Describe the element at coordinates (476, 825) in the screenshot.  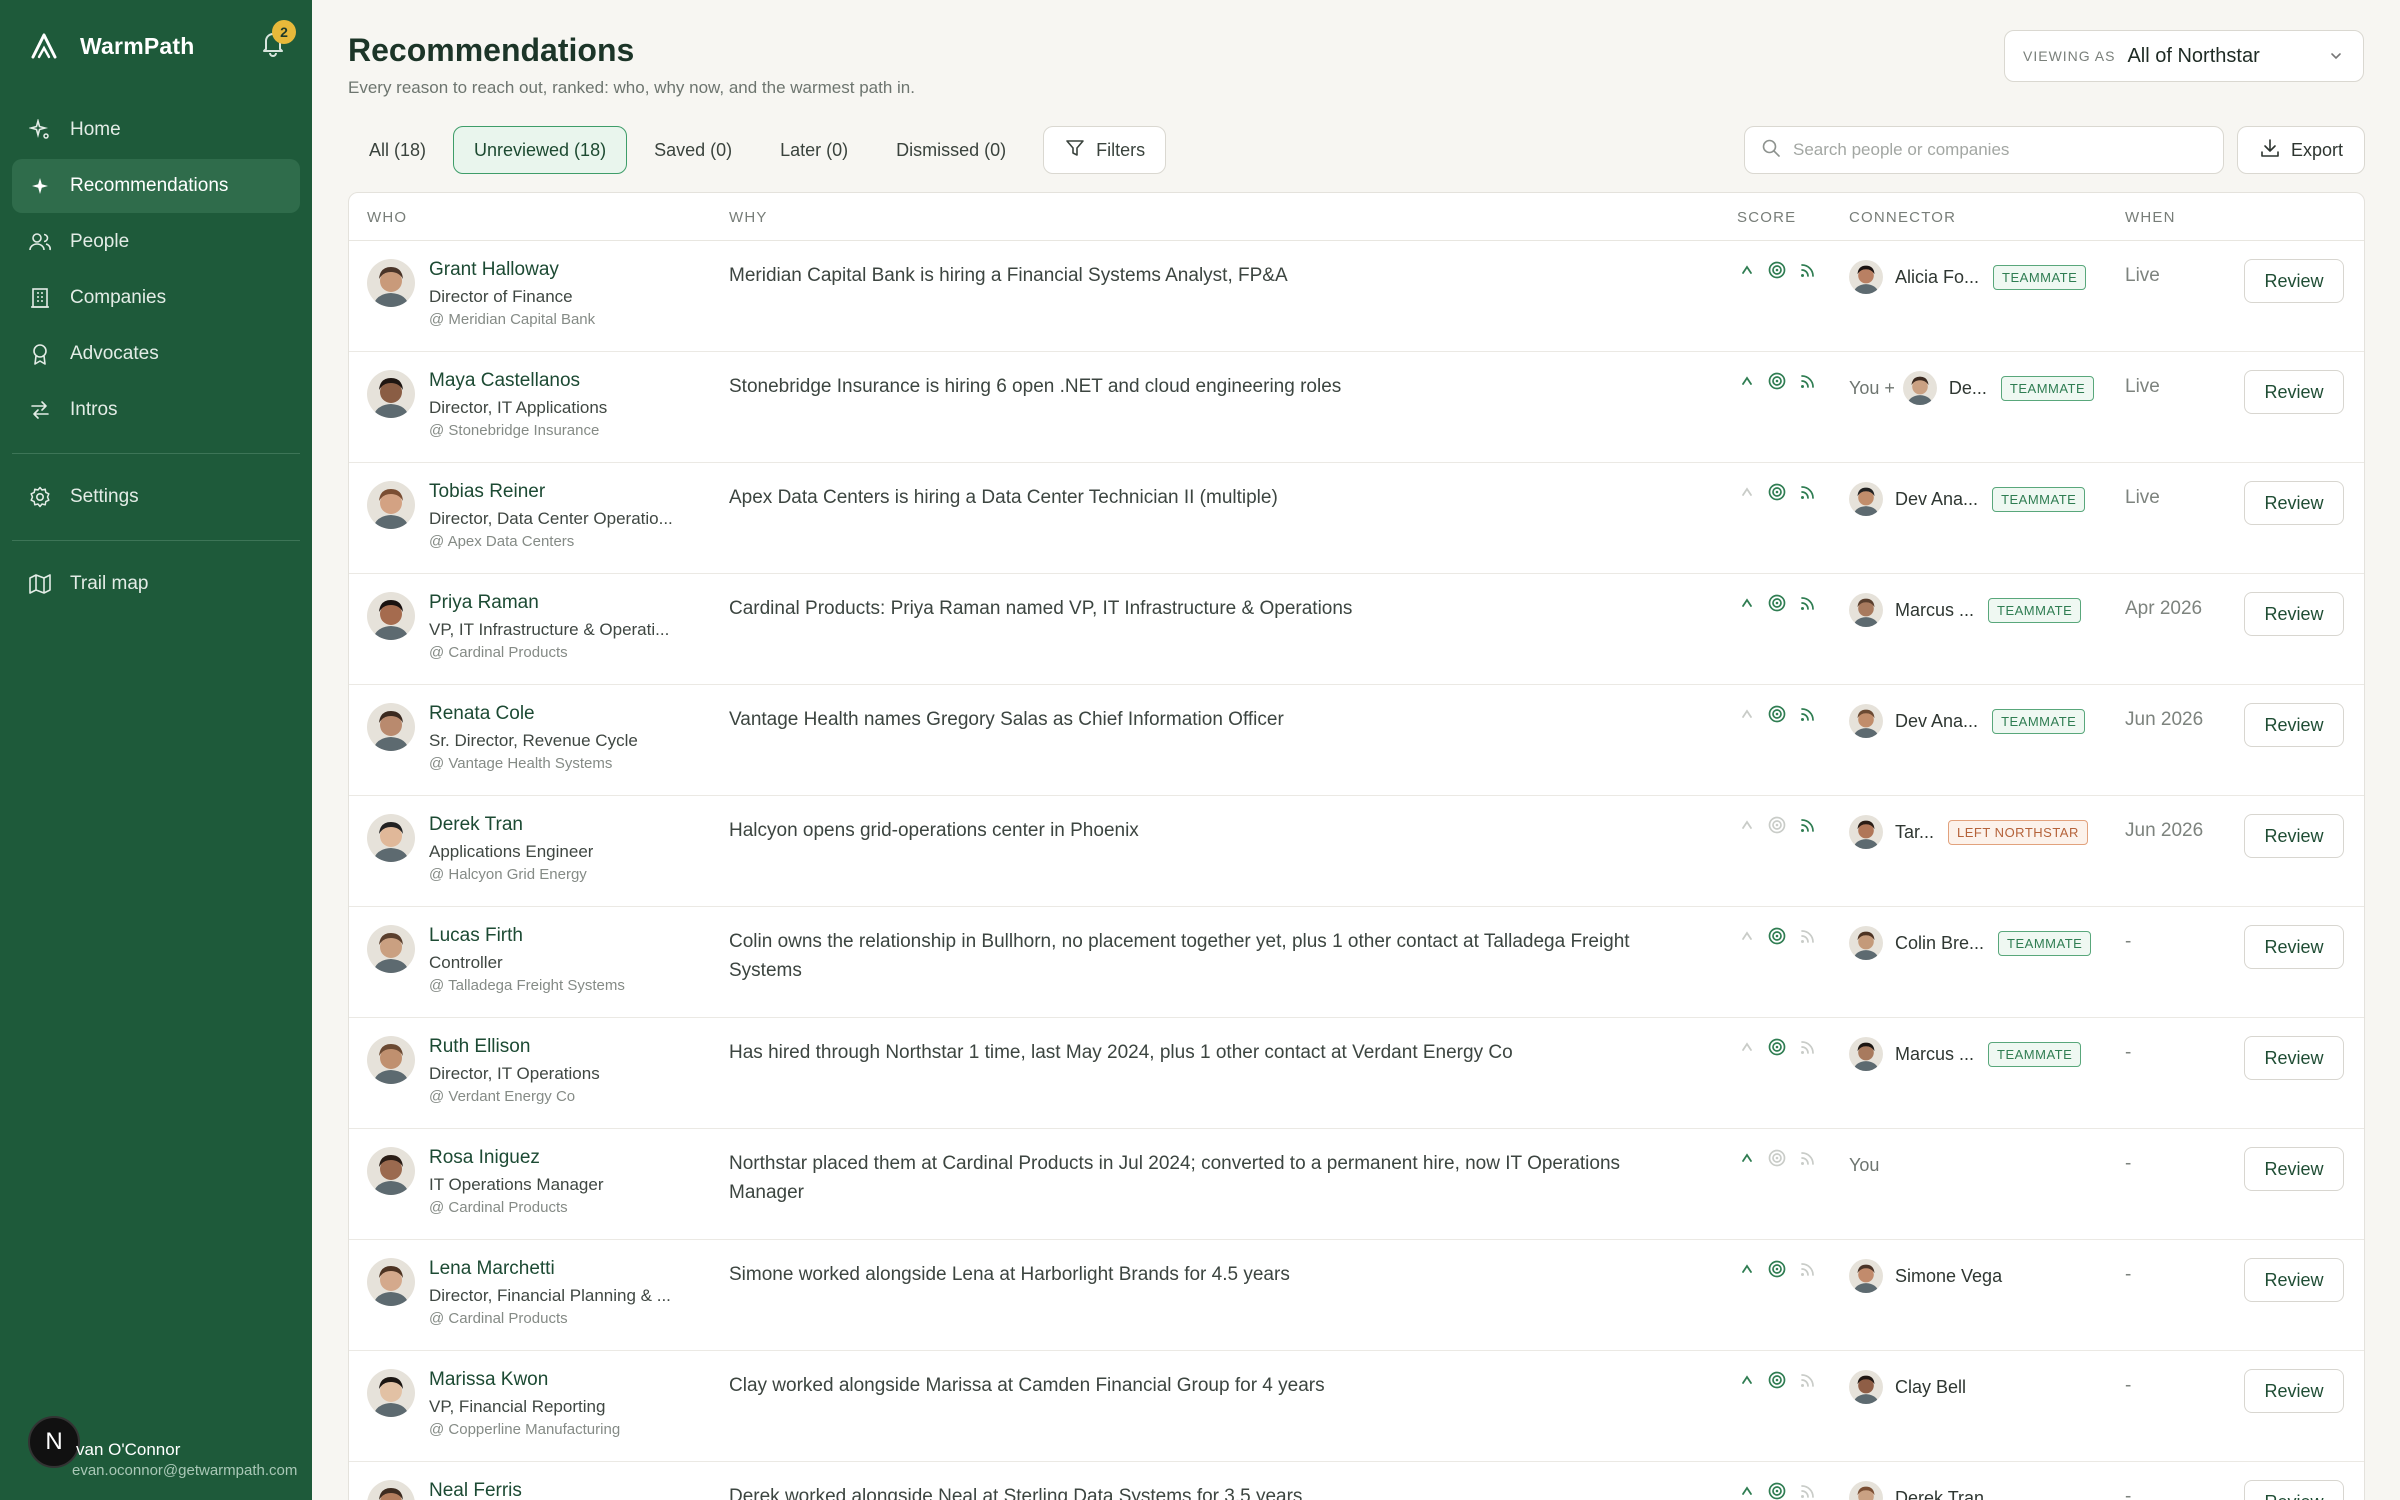
I see `person-name: Derek Tran` at that location.